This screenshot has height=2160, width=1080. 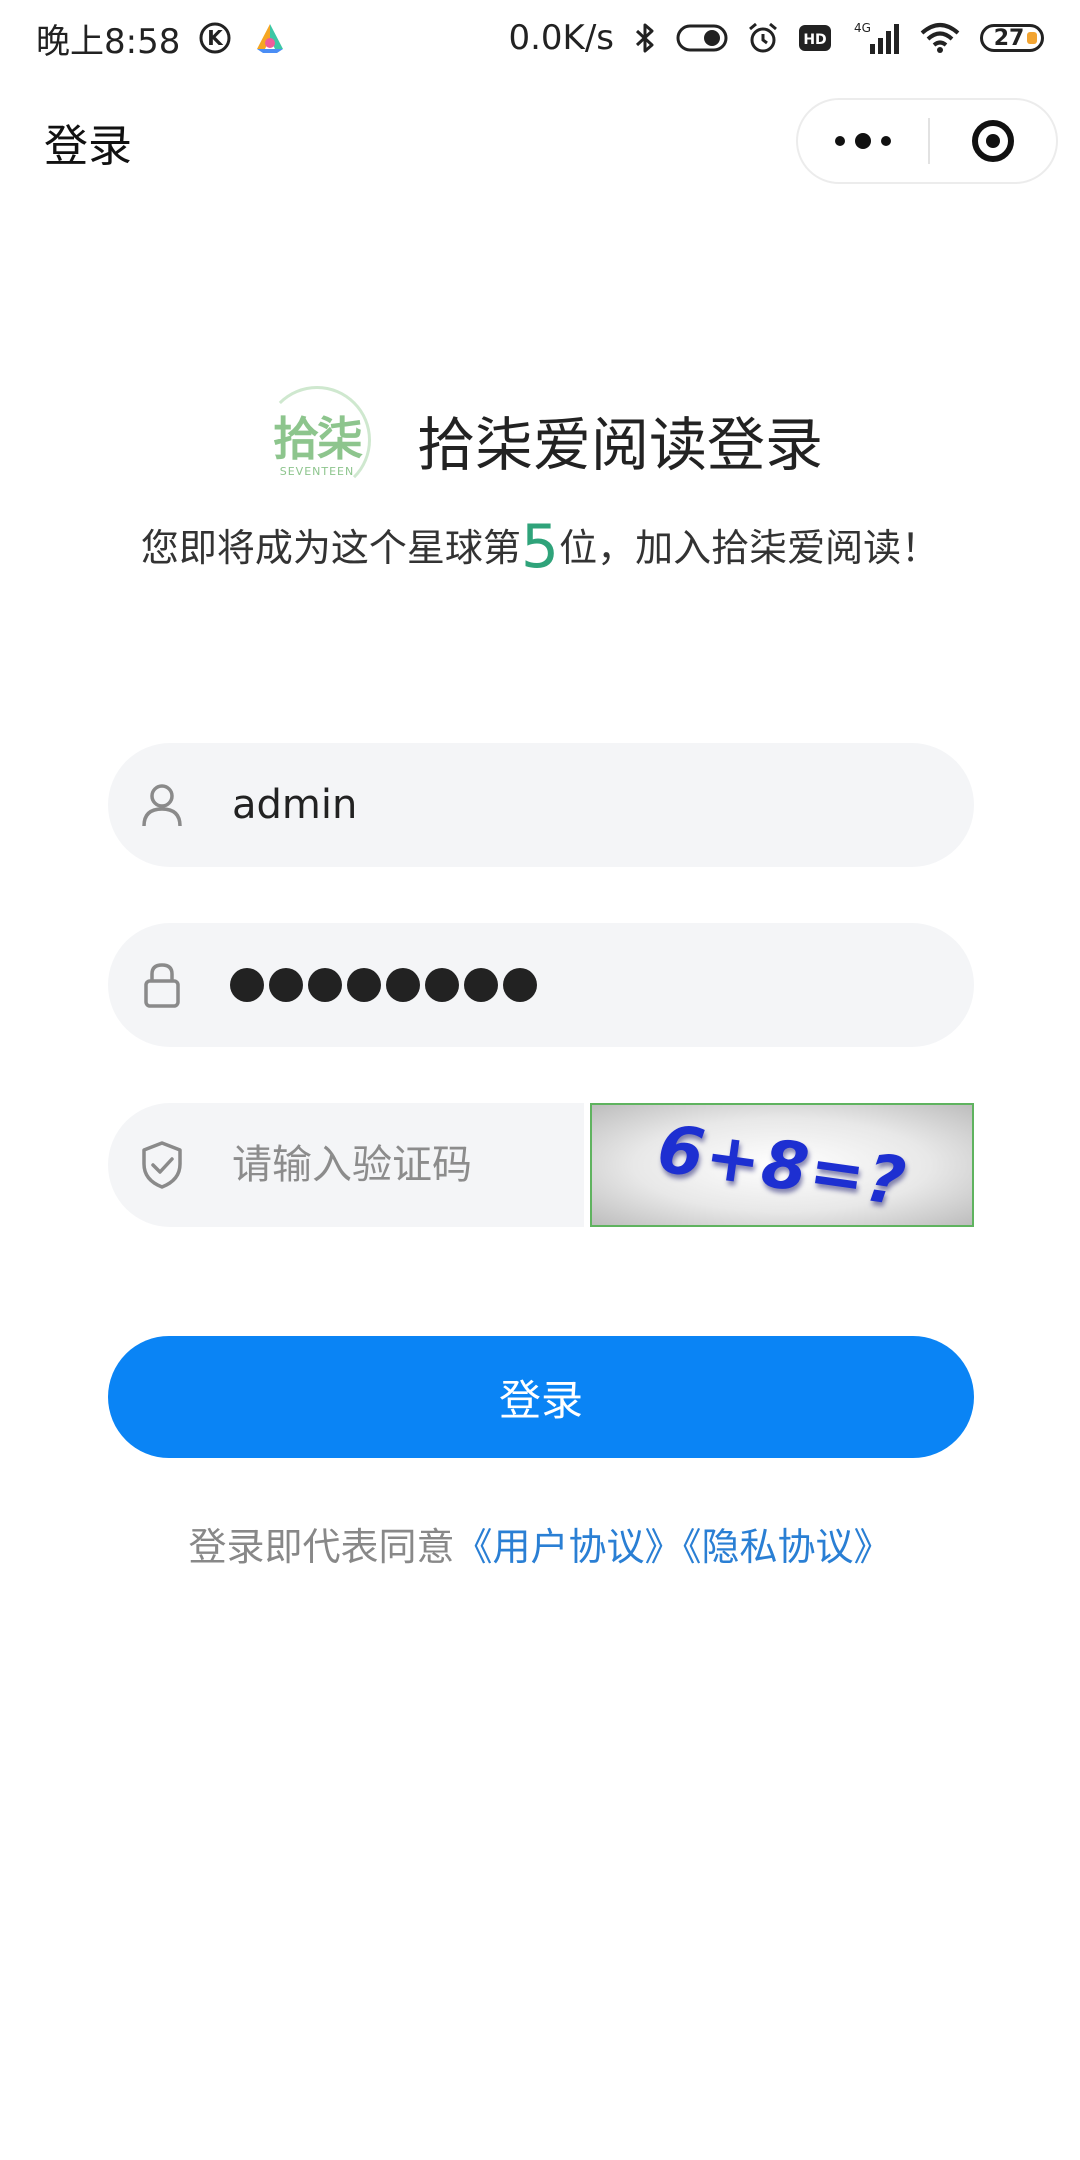 I want to click on hd-icon: HD, so click(x=815, y=38).